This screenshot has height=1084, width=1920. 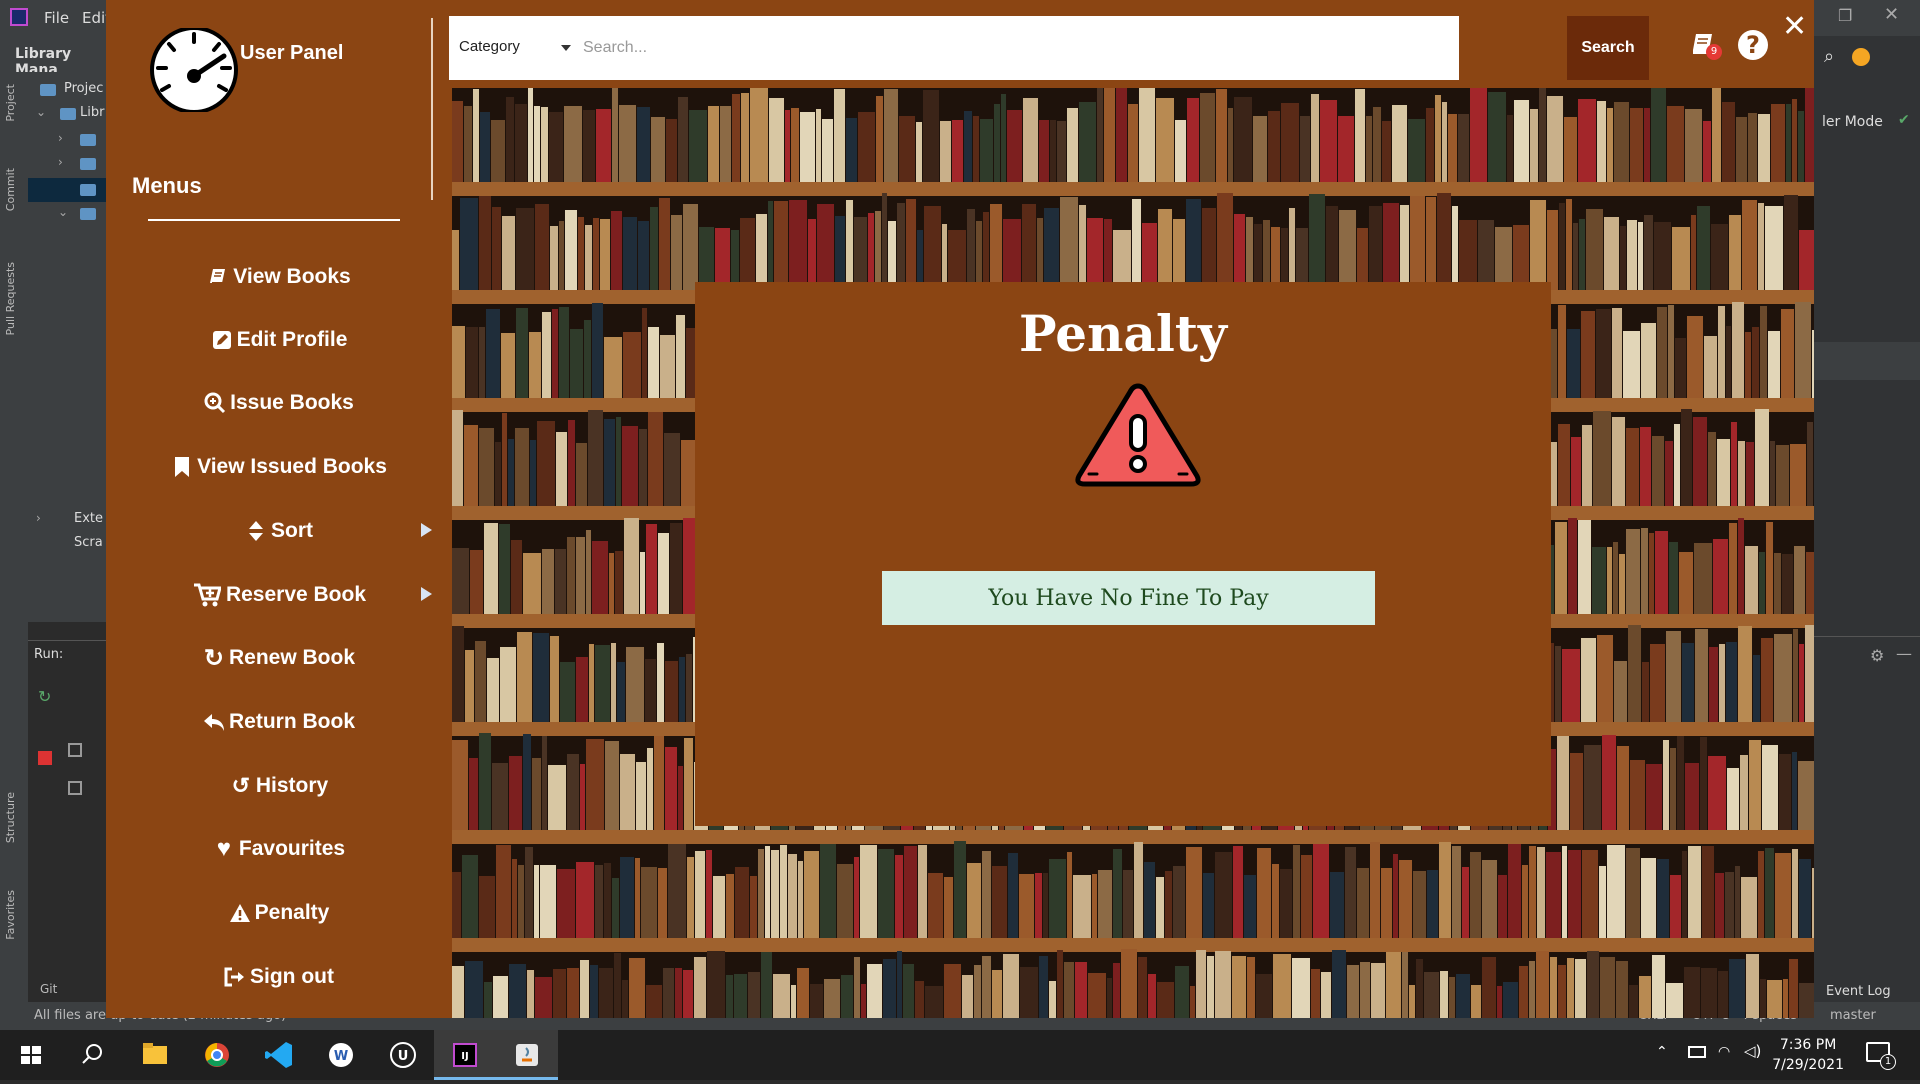 What do you see at coordinates (279, 849) in the screenshot?
I see `sidebar-item-favourites: ♥ Favourites` at bounding box center [279, 849].